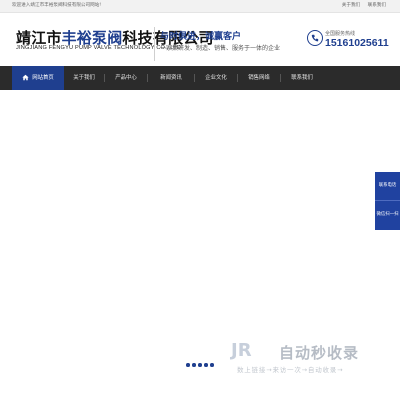 The image size is (400, 400). Describe the element at coordinates (241, 350) in the screenshot. I see `watermark-logo: JR` at that location.